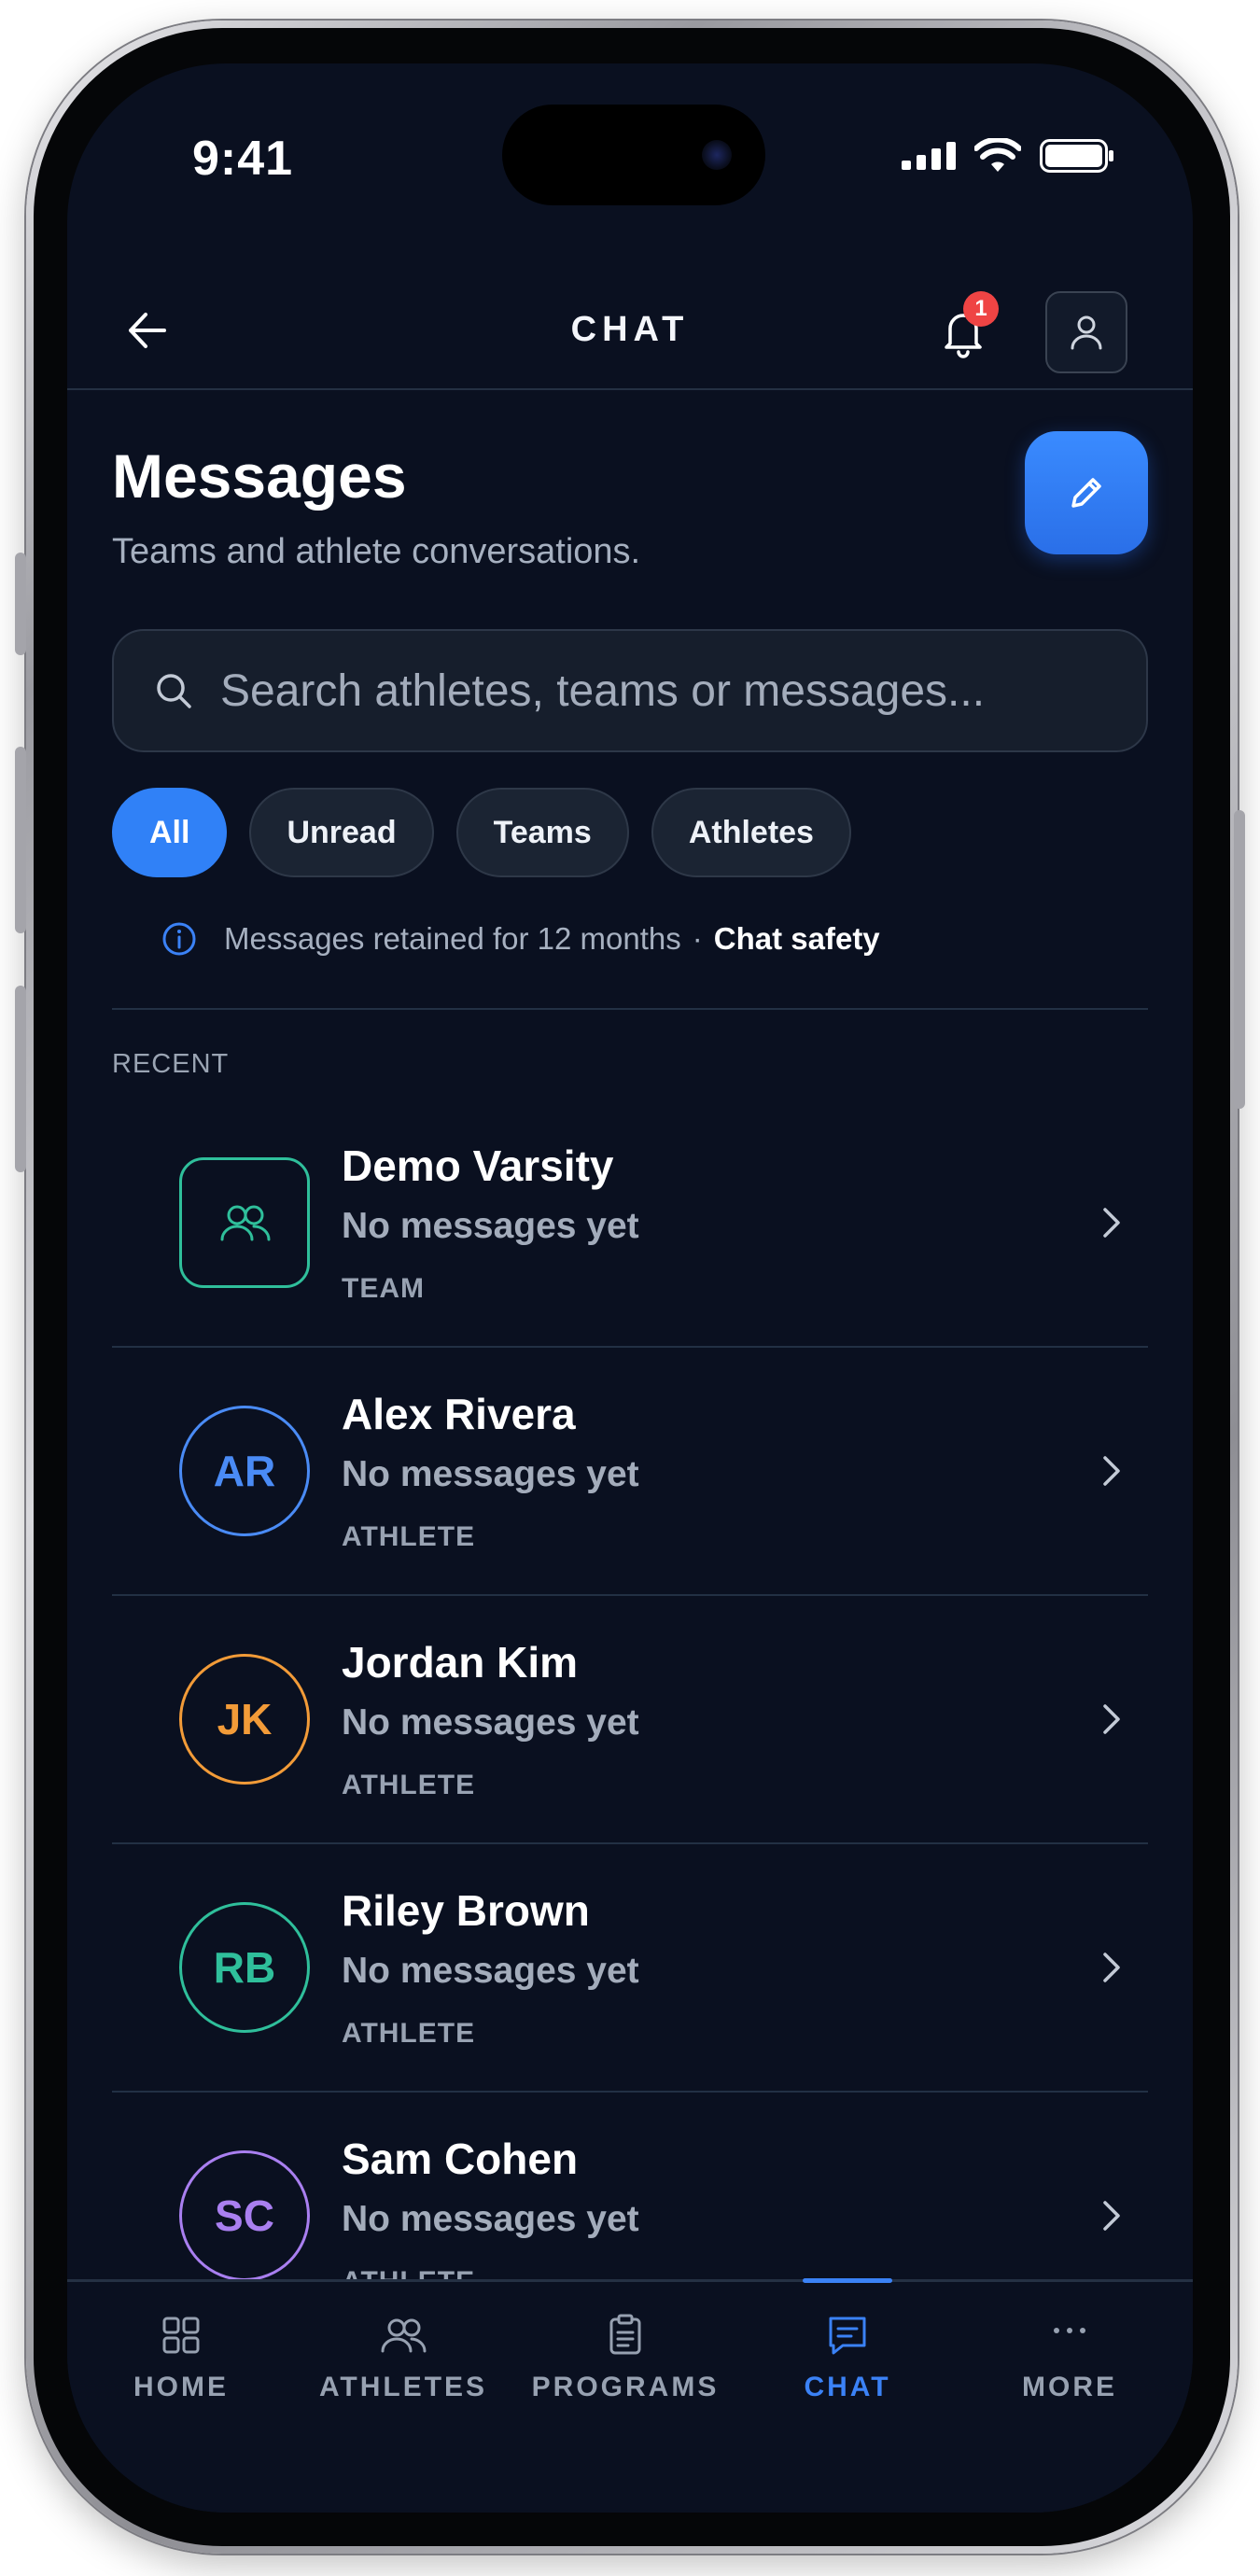 The width and height of the screenshot is (1260, 2576). I want to click on team-avatar, so click(244, 1222).